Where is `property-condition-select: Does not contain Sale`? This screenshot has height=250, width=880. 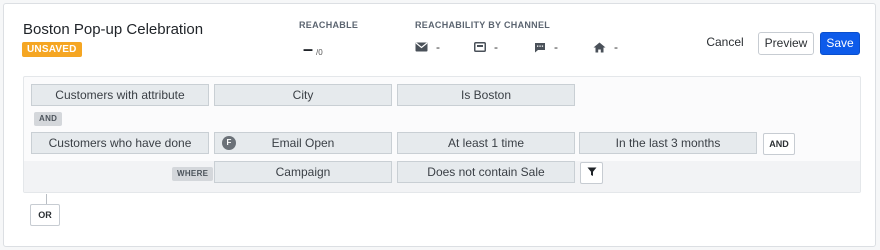 property-condition-select: Does not contain Sale is located at coordinates (486, 172).